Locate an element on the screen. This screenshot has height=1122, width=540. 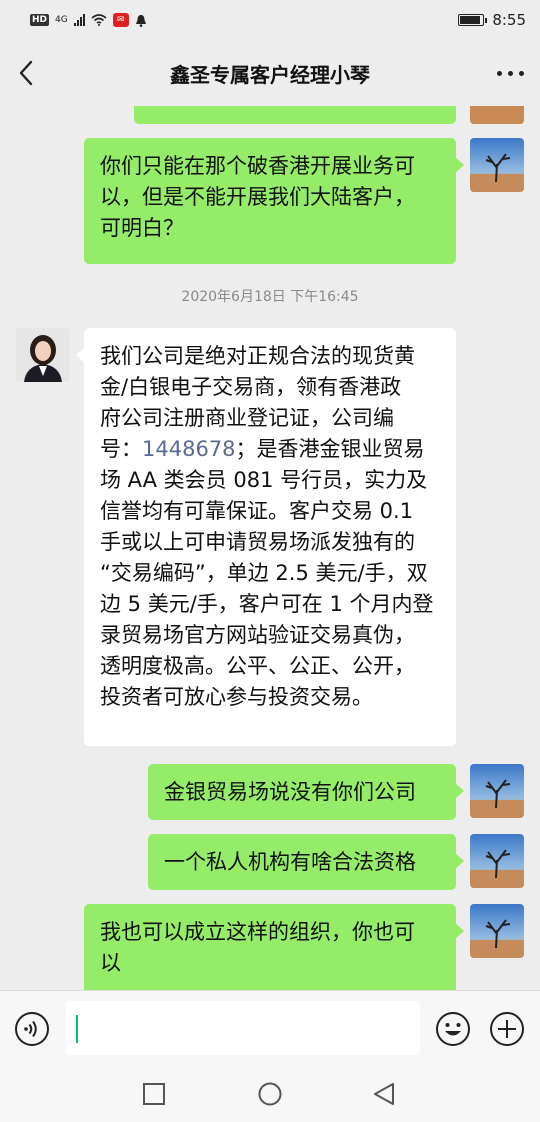
message-bubble-sent: 你们只能在那个破香港开展业务可 以，但是不能开展我们大陆客户， 可明白？ is located at coordinates (274, 201).